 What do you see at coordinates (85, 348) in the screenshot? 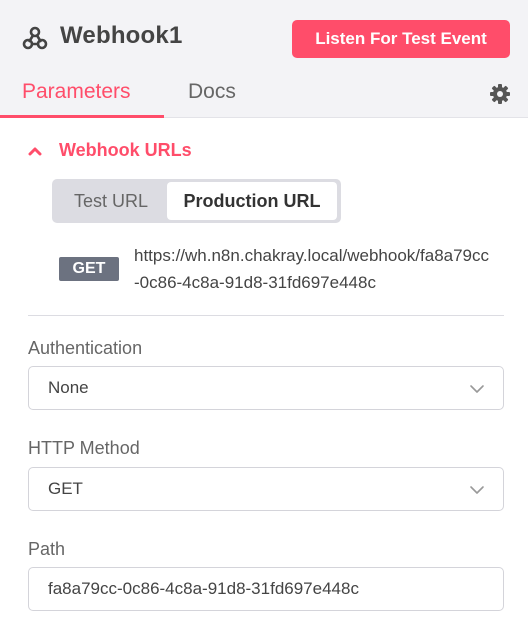
I see `authentication-label: Authentication` at bounding box center [85, 348].